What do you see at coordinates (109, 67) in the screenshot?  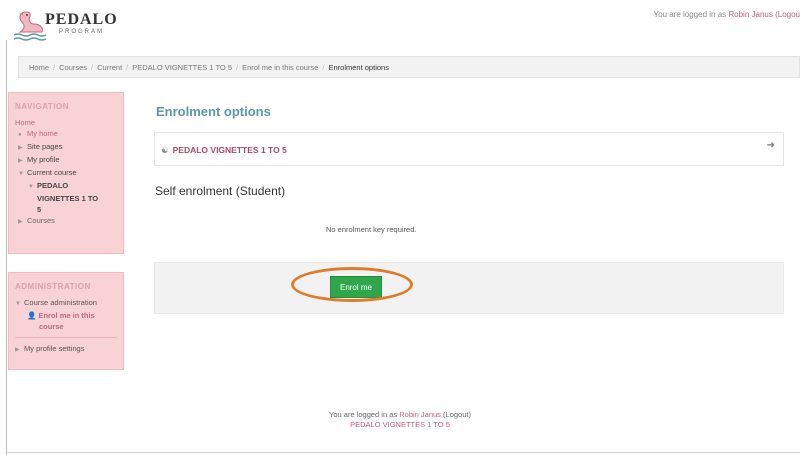 I see `breadcrumb-current: Current` at bounding box center [109, 67].